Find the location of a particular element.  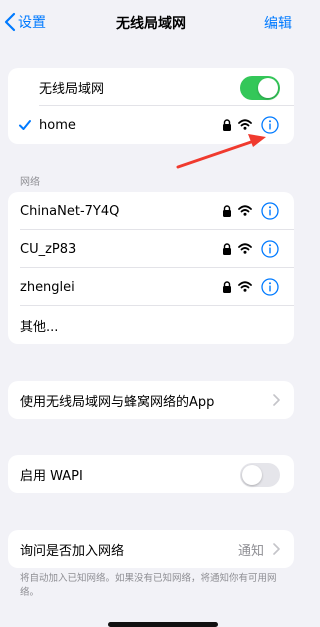

network-row: CU_zP83 is located at coordinates (151, 249).